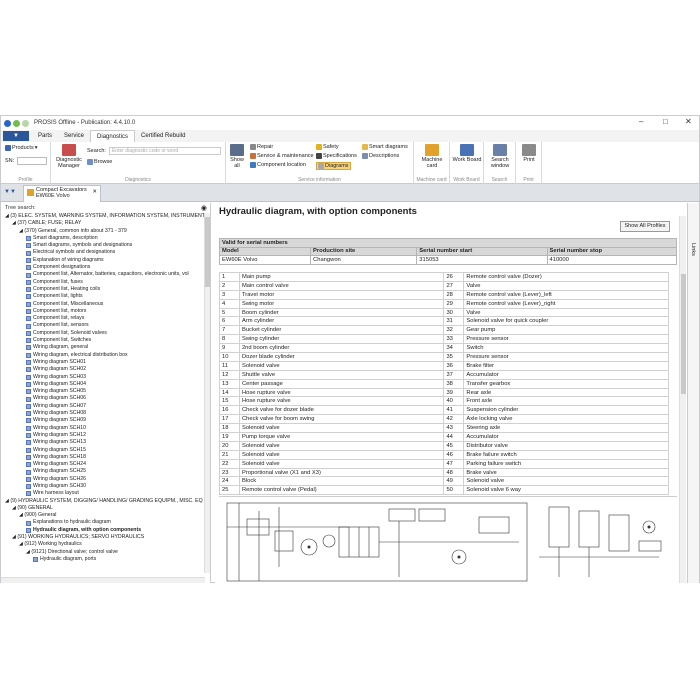 The width and height of the screenshot is (700, 700). I want to click on tree-item: Component list, lights, so click(103, 296).